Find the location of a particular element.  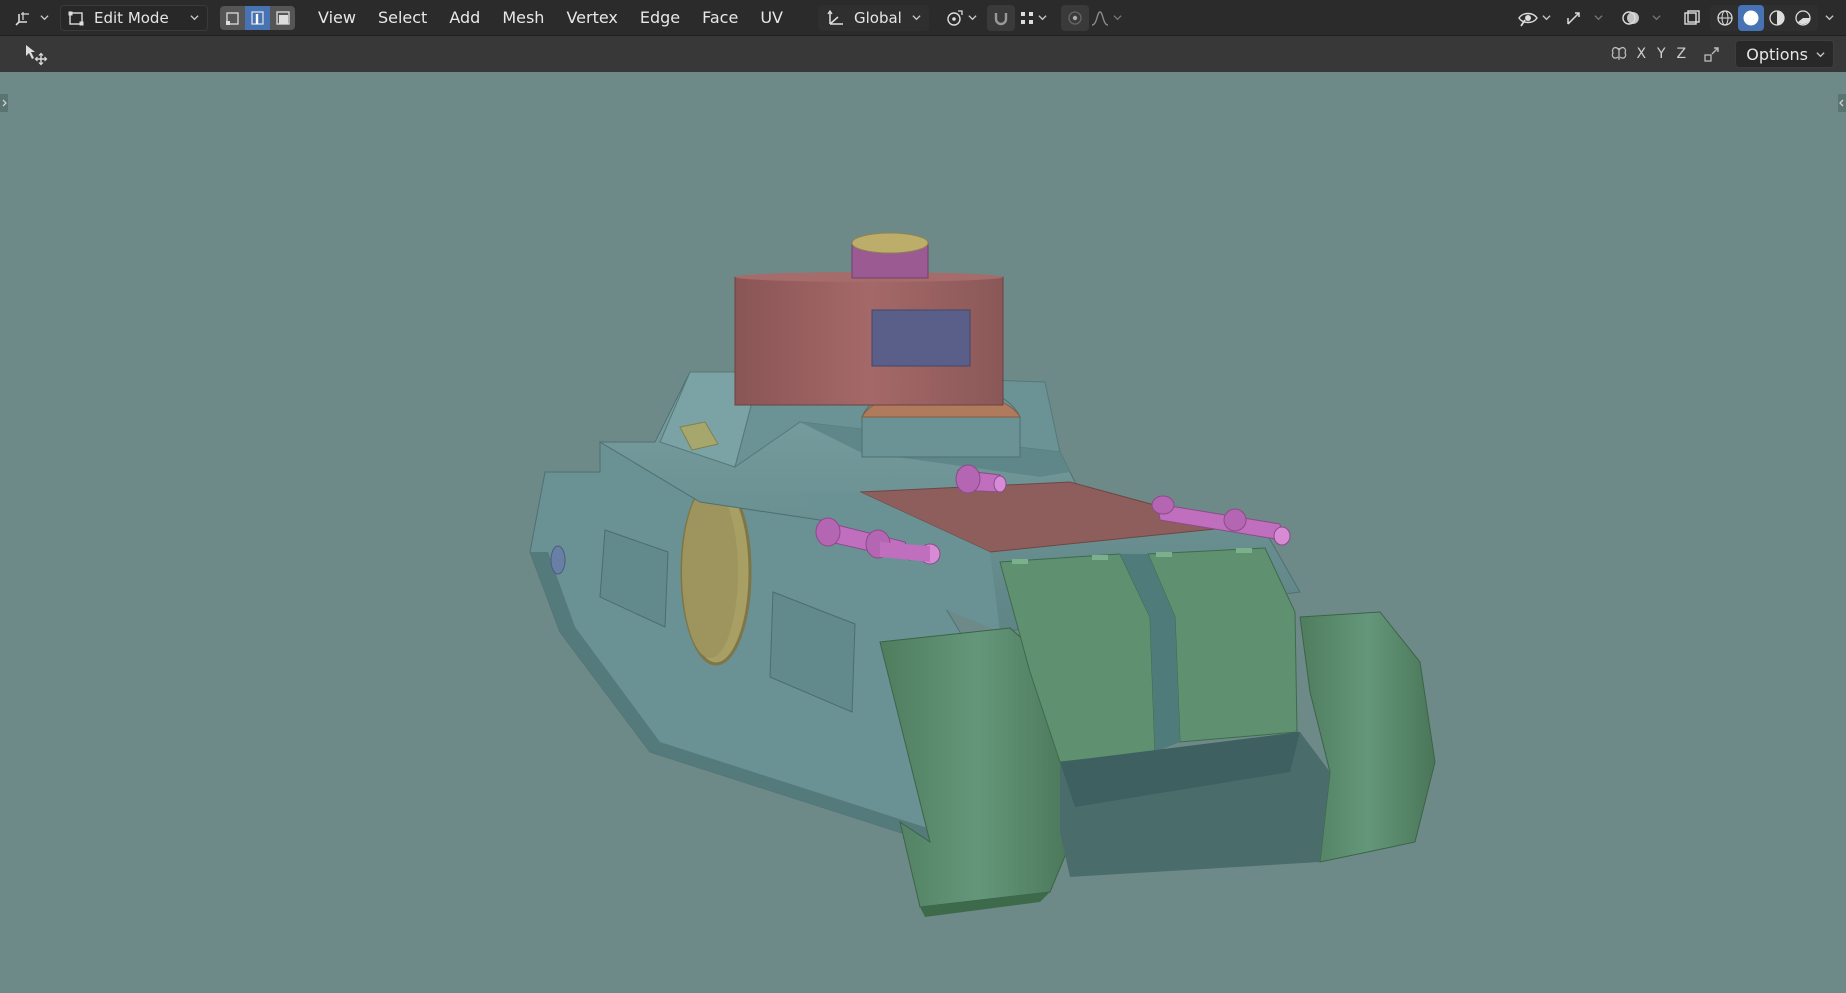

auto-merge-button is located at coordinates (1712, 54).